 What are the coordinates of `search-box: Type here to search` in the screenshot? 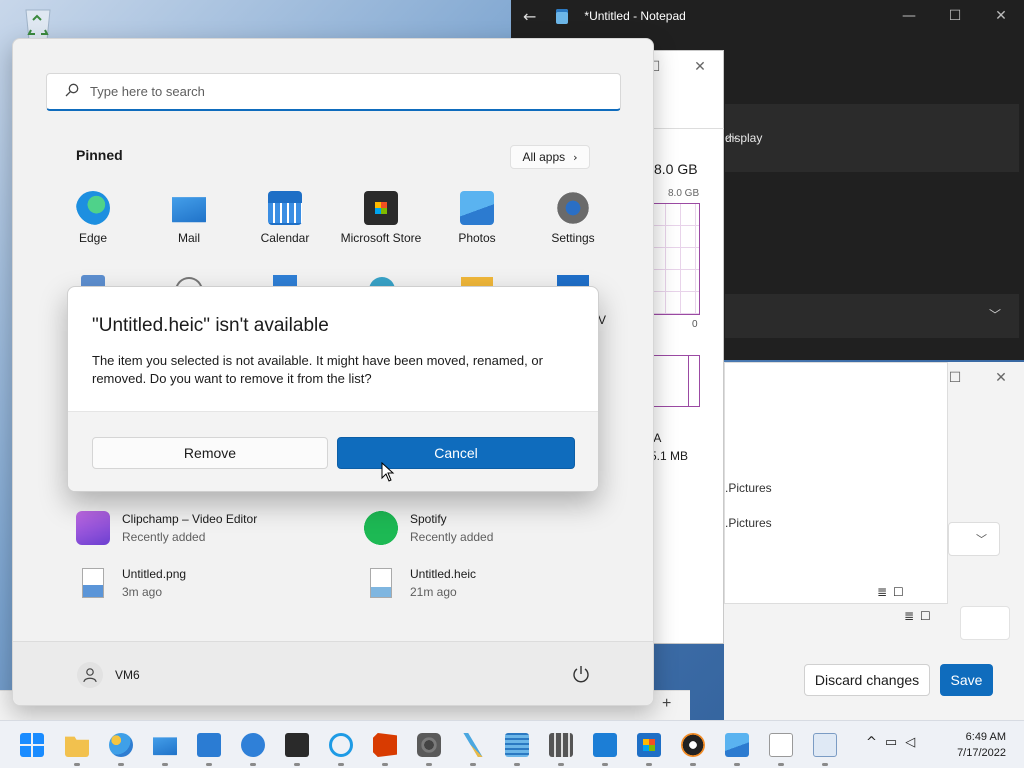 It's located at (333, 92).